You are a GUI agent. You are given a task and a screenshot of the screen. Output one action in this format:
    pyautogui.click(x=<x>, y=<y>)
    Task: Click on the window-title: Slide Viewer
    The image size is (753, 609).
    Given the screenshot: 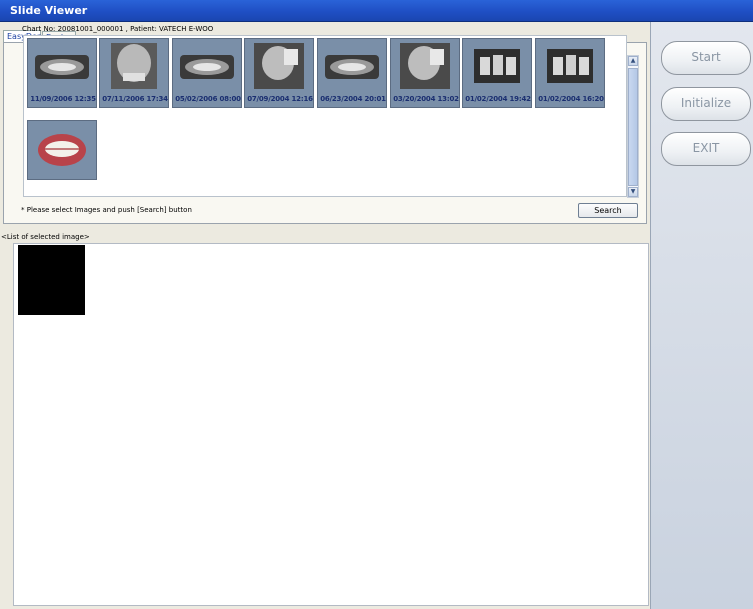 What is the action you would take?
    pyautogui.click(x=49, y=10)
    